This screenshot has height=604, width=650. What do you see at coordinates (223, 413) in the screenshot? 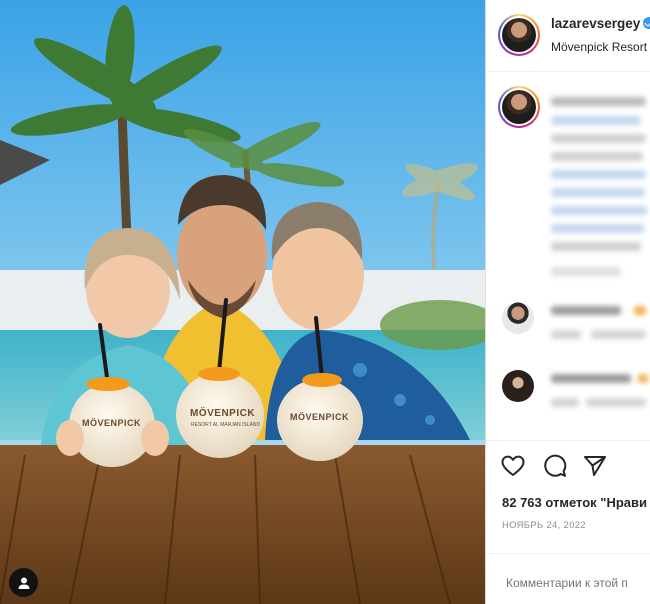
I see `cup-brand-label-2: MÖVENPICK` at bounding box center [223, 413].